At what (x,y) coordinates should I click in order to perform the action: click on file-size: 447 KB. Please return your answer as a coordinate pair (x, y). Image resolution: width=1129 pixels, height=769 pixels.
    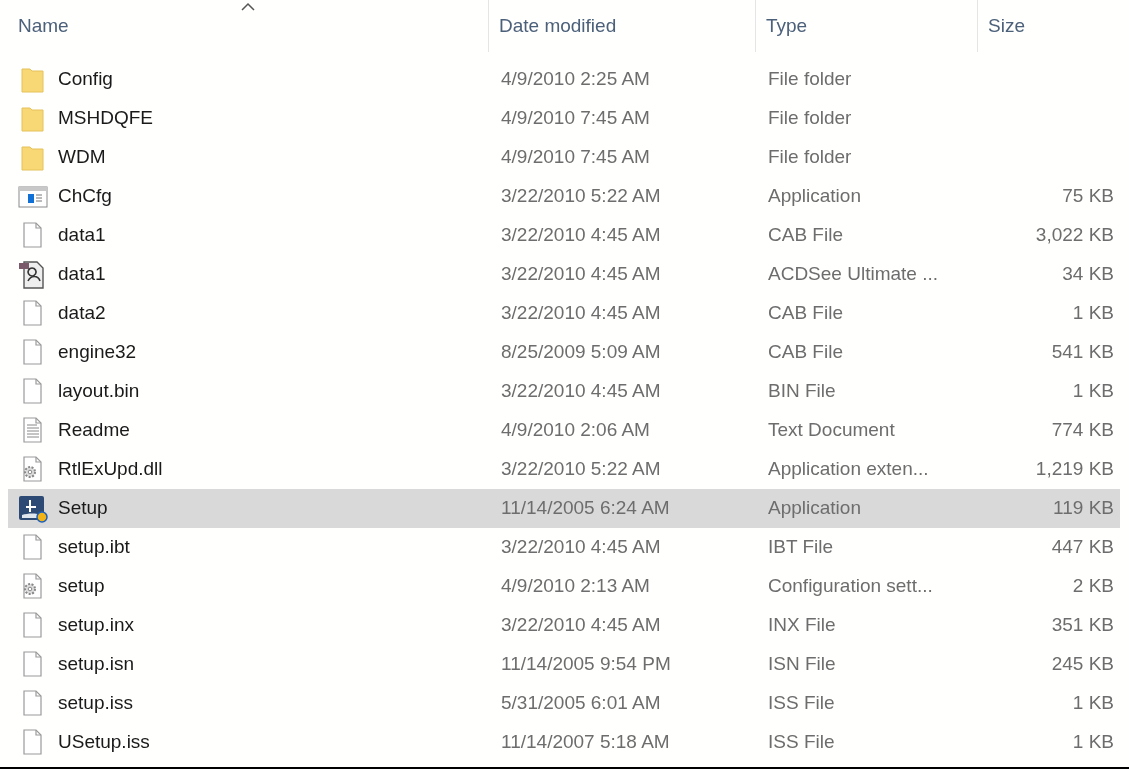
    Looking at the image, I should click on (1082, 547).